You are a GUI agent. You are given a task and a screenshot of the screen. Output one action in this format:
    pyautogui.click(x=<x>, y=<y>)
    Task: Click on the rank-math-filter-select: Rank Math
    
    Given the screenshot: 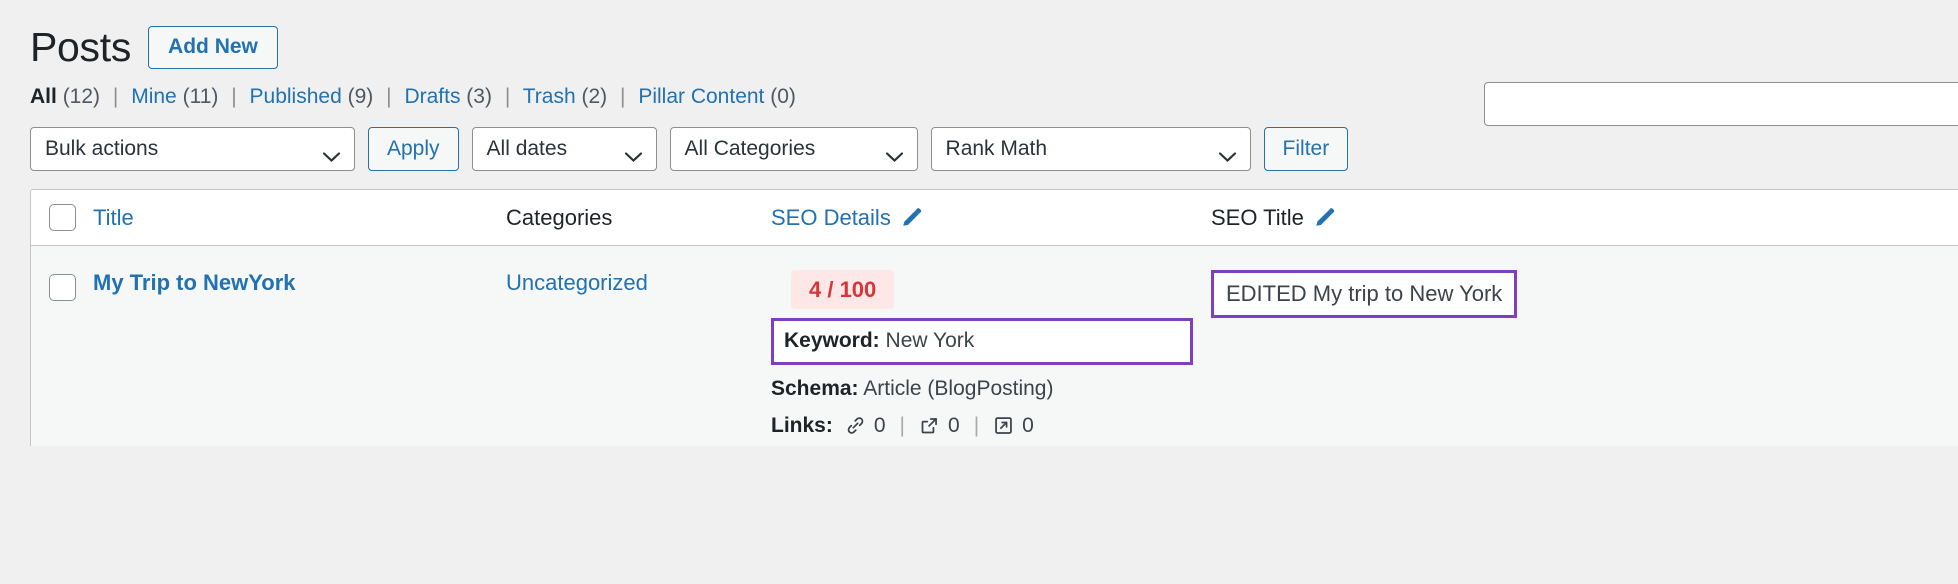 What is the action you would take?
    pyautogui.click(x=1090, y=149)
    